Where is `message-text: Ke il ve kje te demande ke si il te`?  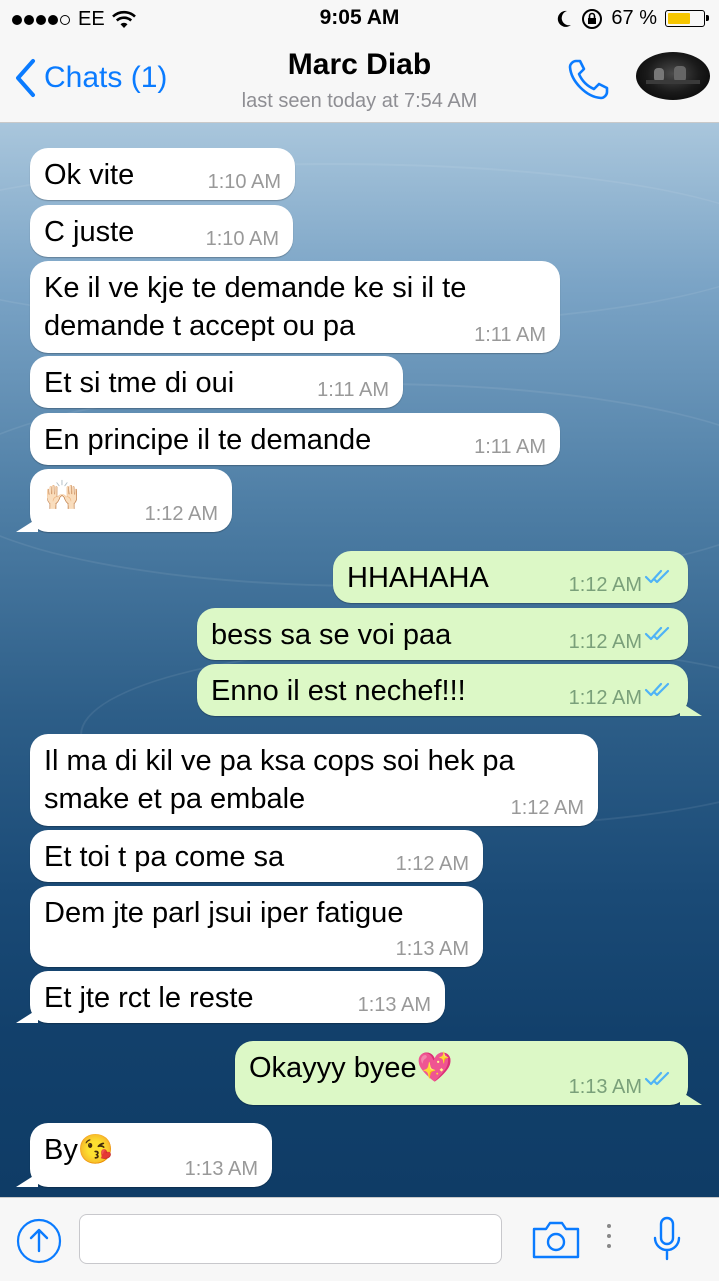
message-text: Ke il ve kje te demande ke si il te is located at coordinates (255, 288).